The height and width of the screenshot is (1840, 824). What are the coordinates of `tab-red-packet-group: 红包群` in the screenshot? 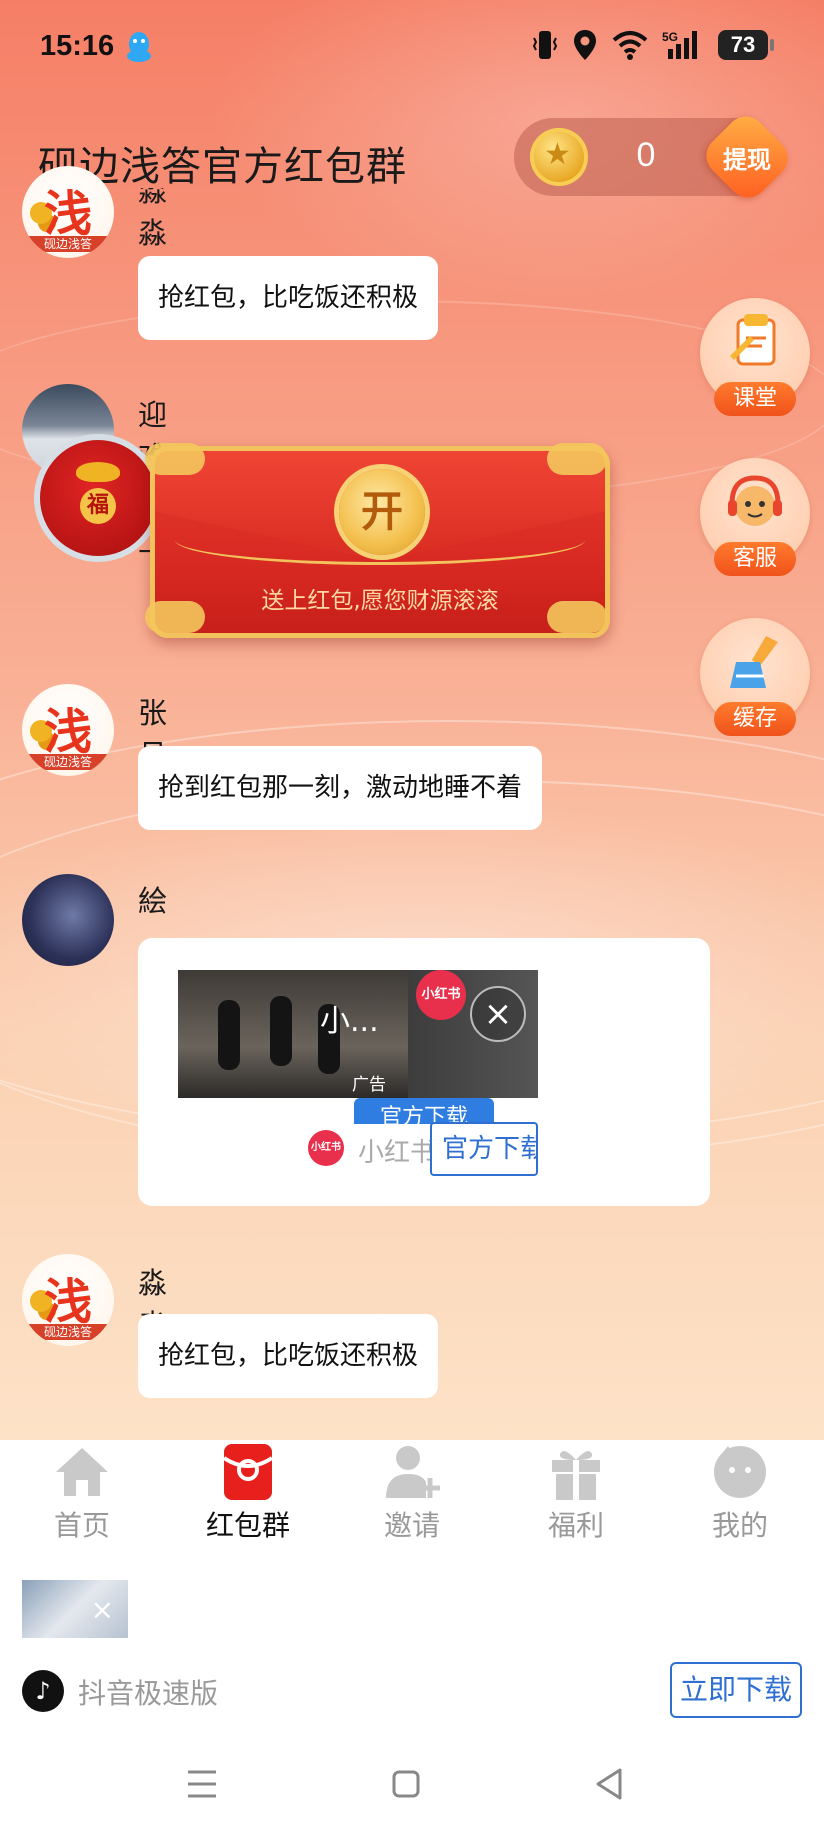 It's located at (248, 1498).